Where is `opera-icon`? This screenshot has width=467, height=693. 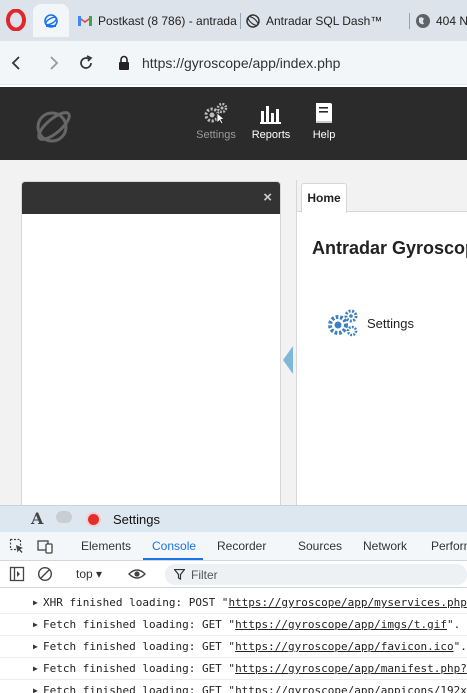
opera-icon is located at coordinates (16, 20).